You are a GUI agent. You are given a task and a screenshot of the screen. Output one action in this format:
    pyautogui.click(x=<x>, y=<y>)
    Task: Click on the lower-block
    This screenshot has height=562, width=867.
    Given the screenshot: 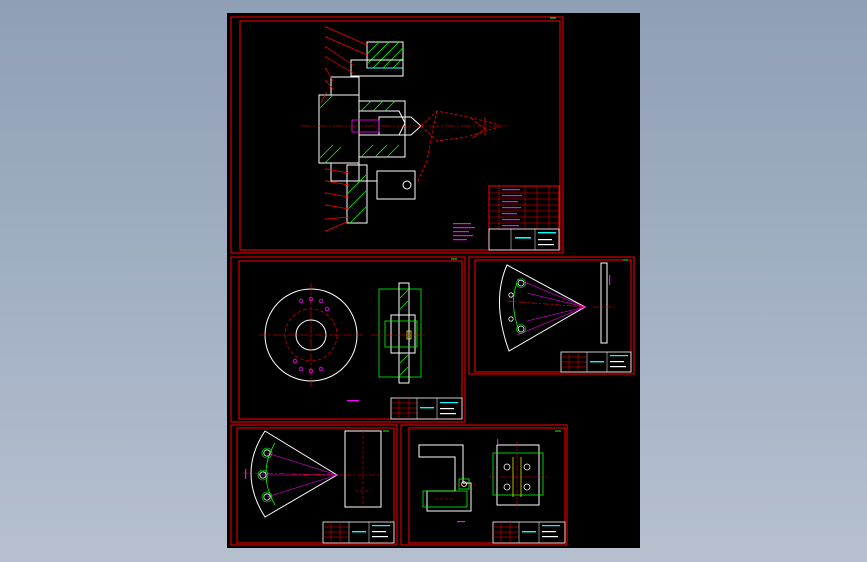 What is the action you would take?
    pyautogui.click(x=396, y=185)
    